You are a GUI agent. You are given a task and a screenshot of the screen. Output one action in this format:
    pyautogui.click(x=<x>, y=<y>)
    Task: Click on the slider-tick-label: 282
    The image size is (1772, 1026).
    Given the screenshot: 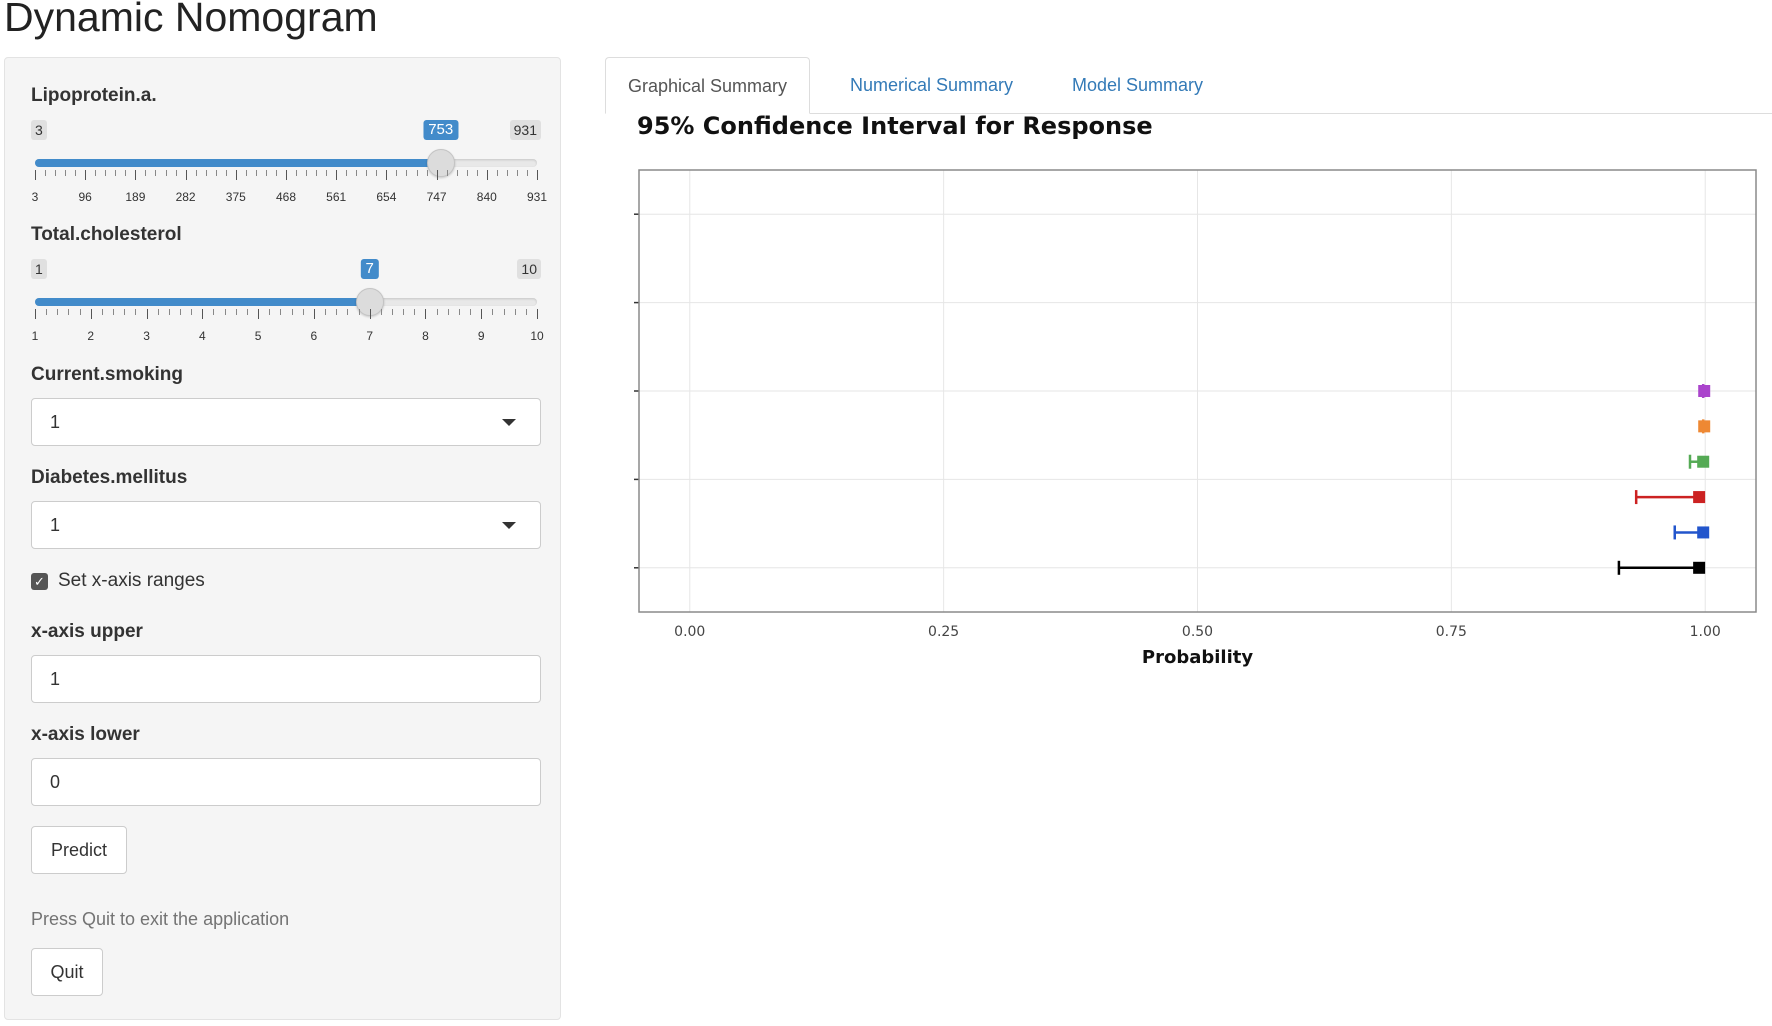 What is the action you would take?
    pyautogui.click(x=185, y=197)
    